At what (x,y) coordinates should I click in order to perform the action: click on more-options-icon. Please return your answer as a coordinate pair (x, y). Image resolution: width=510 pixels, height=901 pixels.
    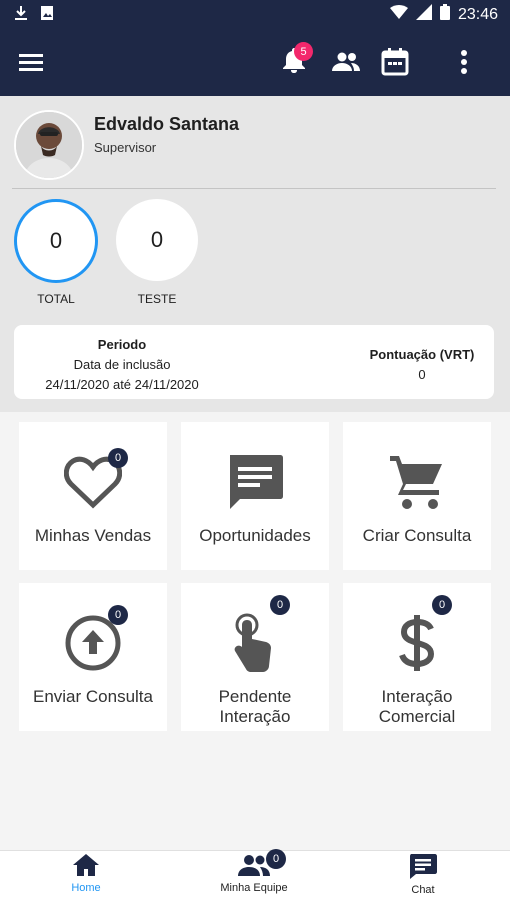
    Looking at the image, I should click on (464, 62).